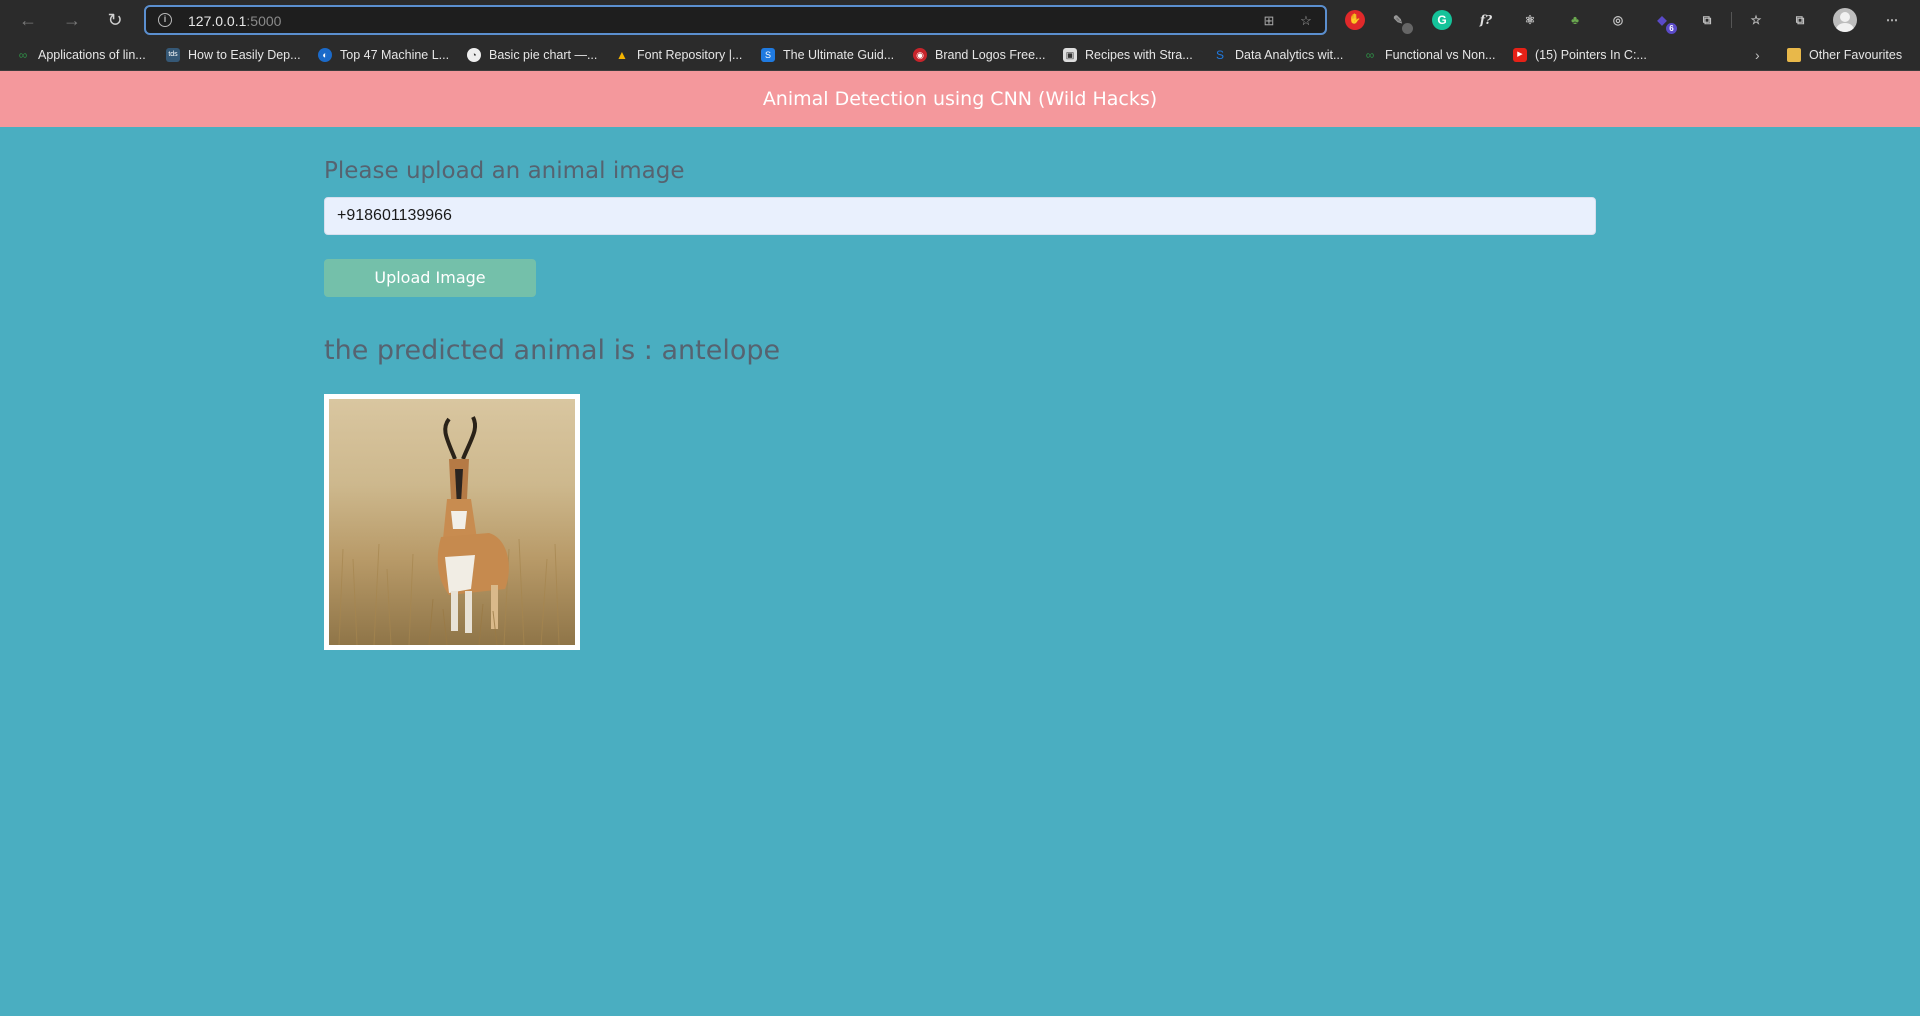 This screenshot has width=1920, height=1016. I want to click on app-title: Animal Detection using CNN (Wild Hacks), so click(960, 99).